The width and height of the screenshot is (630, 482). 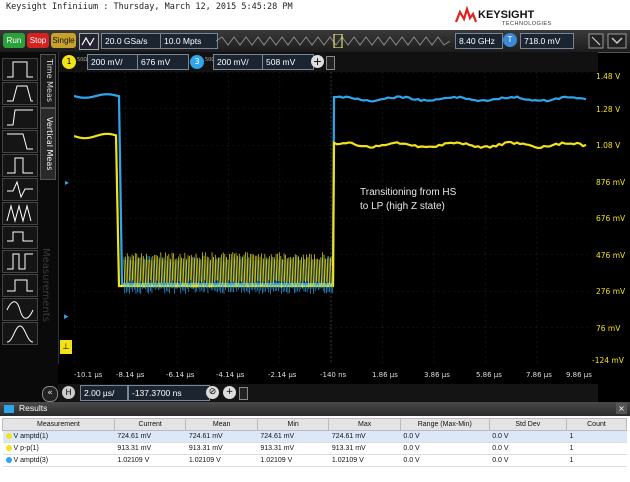 I want to click on channel-3-ground-marker: ▸, so click(x=66, y=317).